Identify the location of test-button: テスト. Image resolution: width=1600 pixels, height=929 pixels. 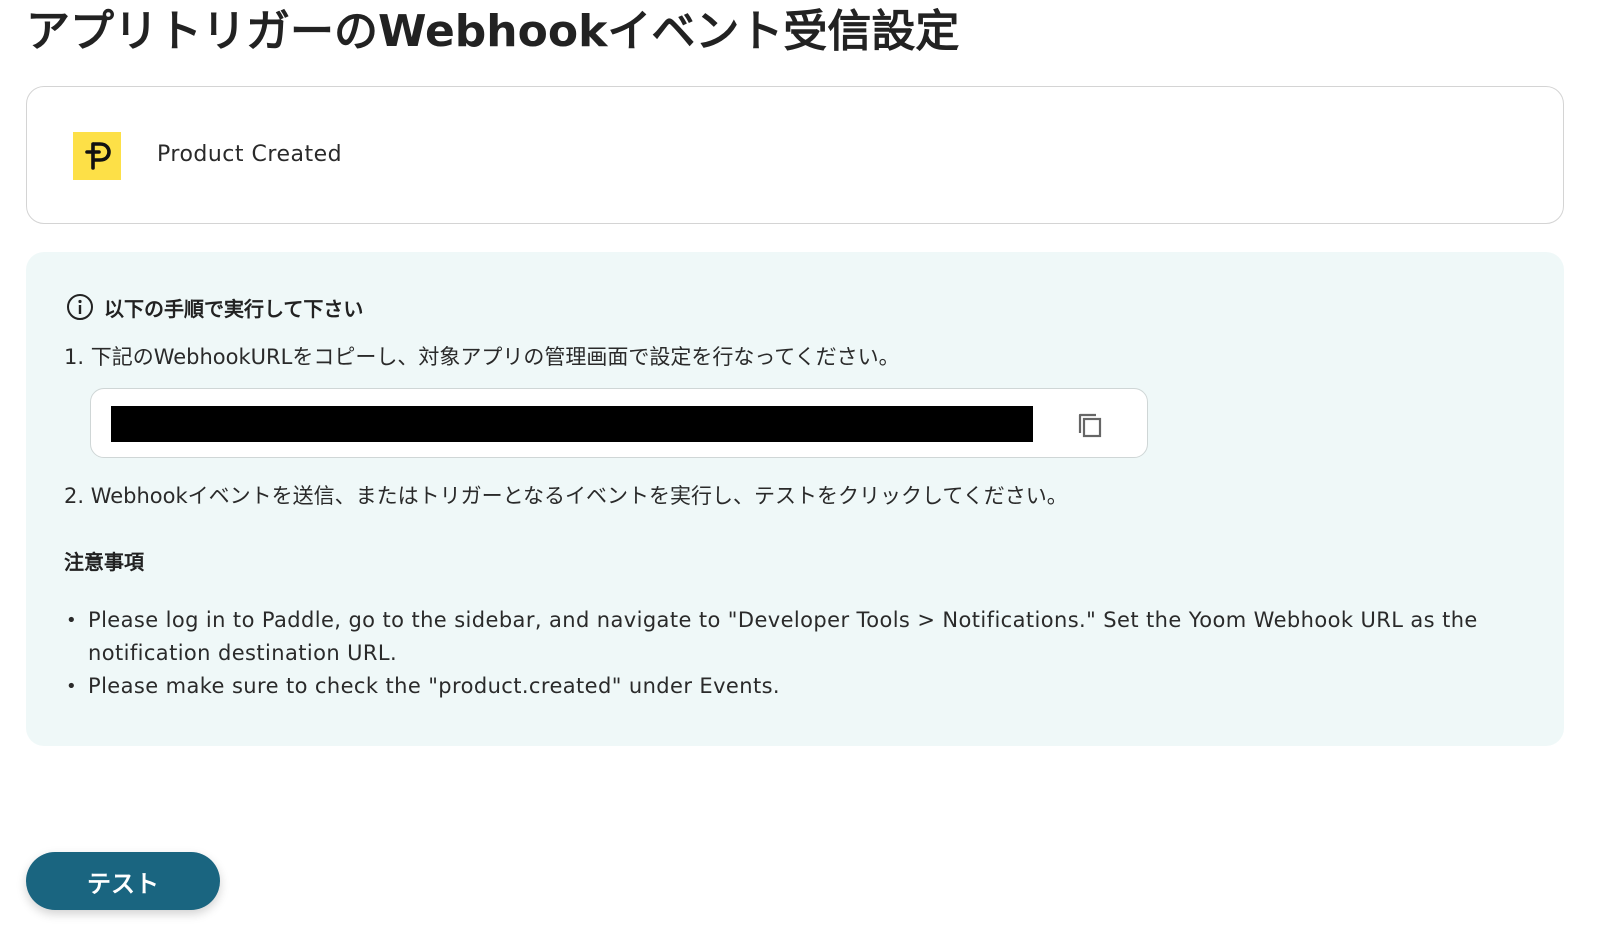
(123, 881).